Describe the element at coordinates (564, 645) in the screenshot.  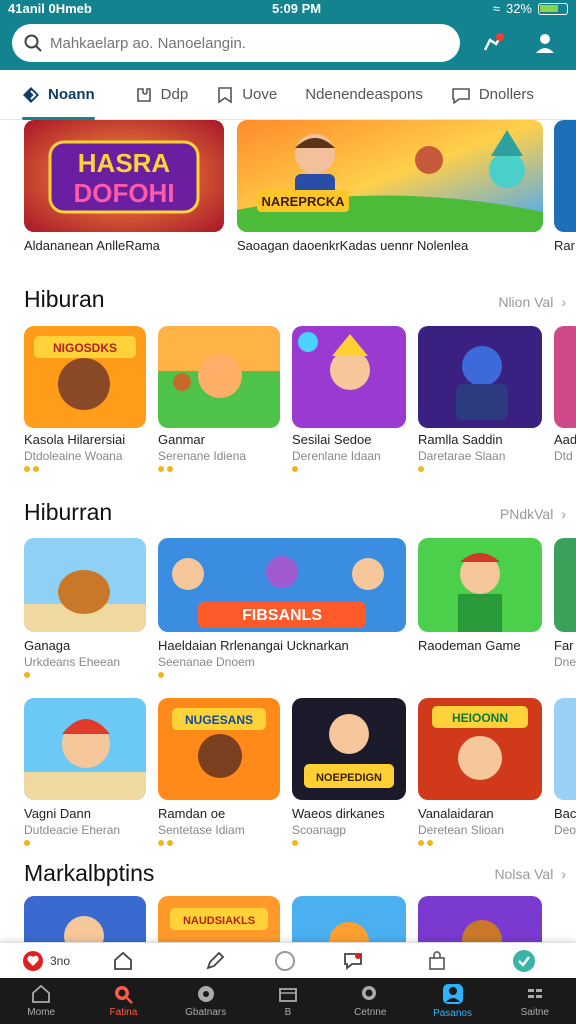
I see `game-title: Far` at that location.